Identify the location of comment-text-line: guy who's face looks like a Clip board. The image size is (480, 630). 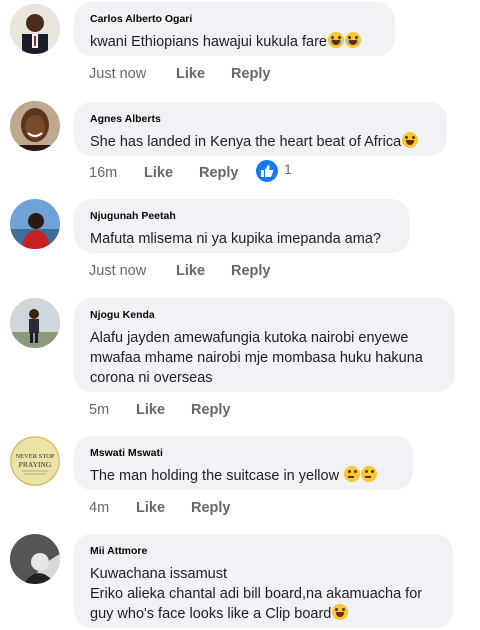
(263, 614).